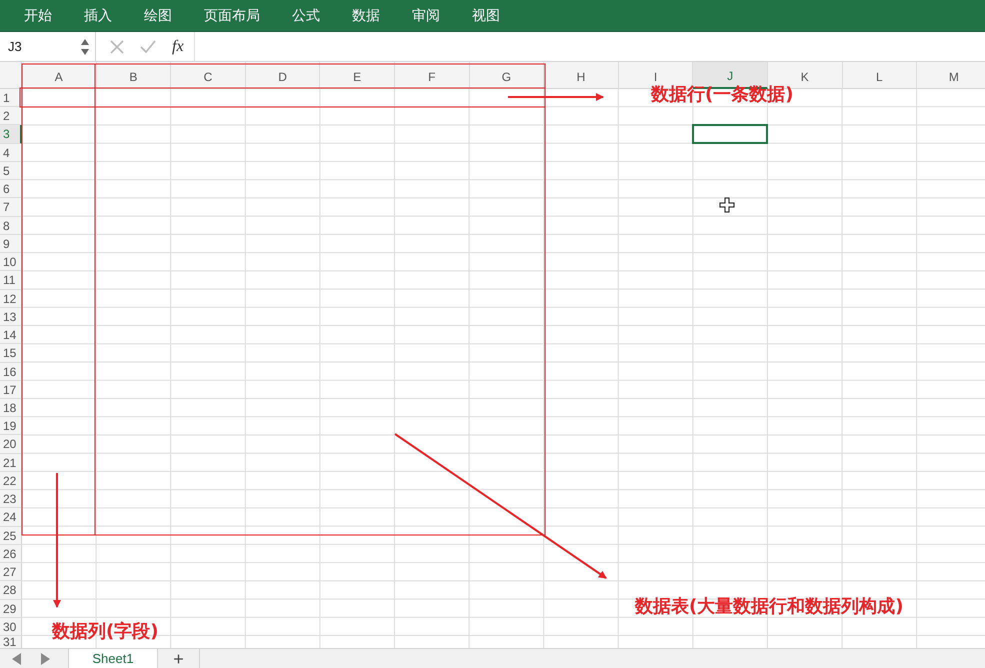  Describe the element at coordinates (11, 572) in the screenshot. I see `row-header: 27` at that location.